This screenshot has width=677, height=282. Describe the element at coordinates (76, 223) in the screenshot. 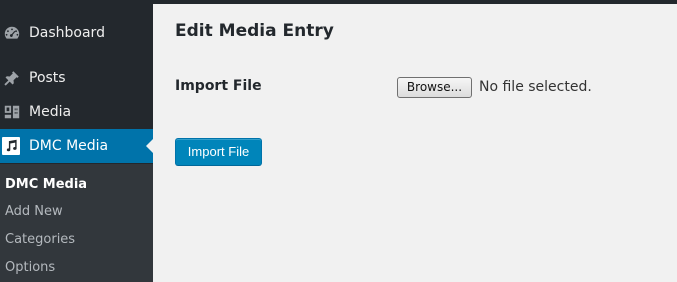

I see `submenu: DMC Media Add New Categories Options` at that location.